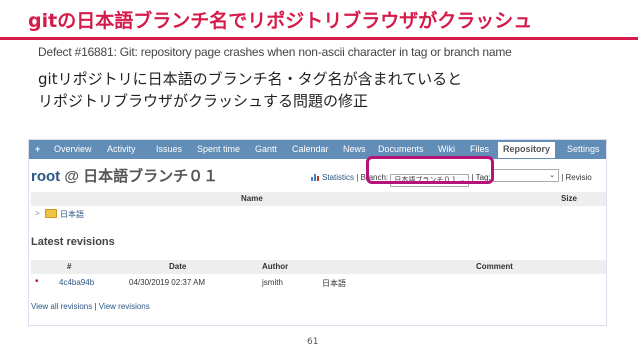 The width and height of the screenshot is (638, 359). What do you see at coordinates (583, 149) in the screenshot?
I see `tab-settings: Settings` at bounding box center [583, 149].